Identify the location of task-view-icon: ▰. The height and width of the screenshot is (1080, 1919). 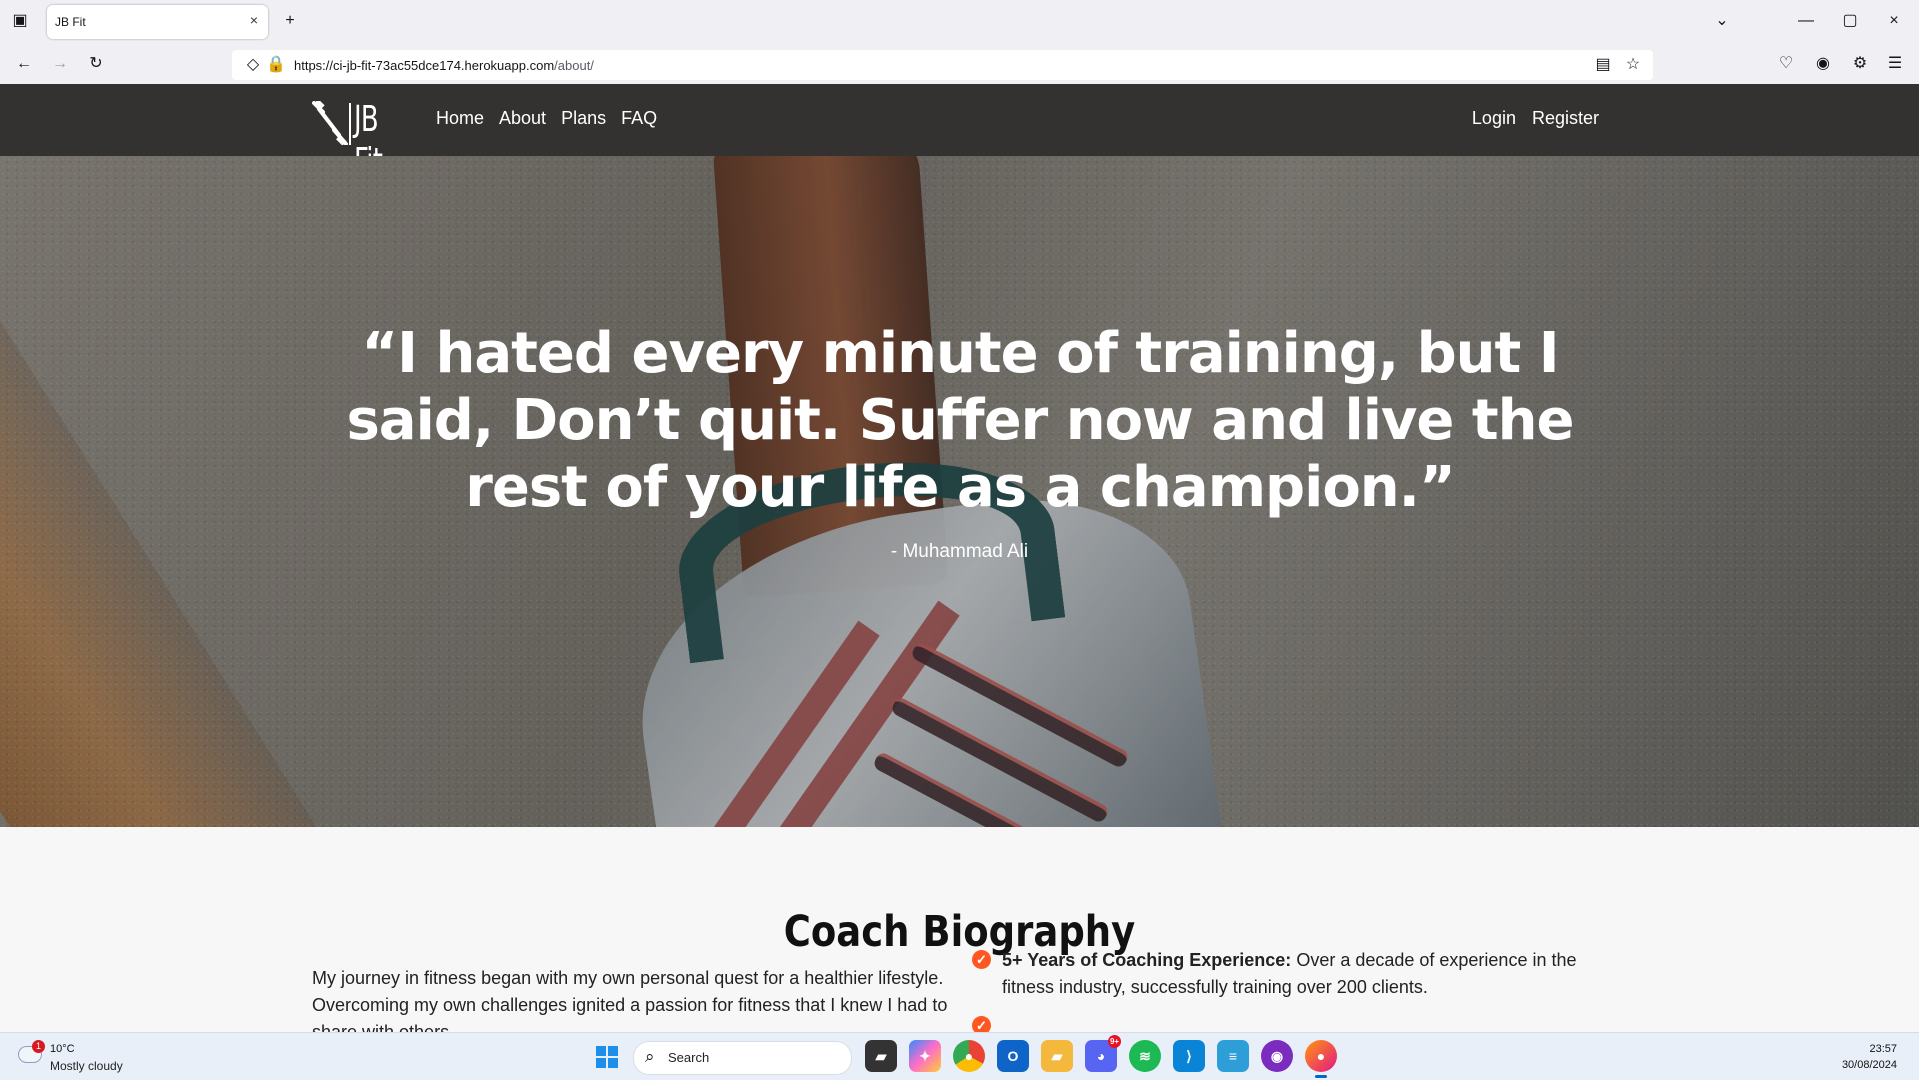
(881, 1056).